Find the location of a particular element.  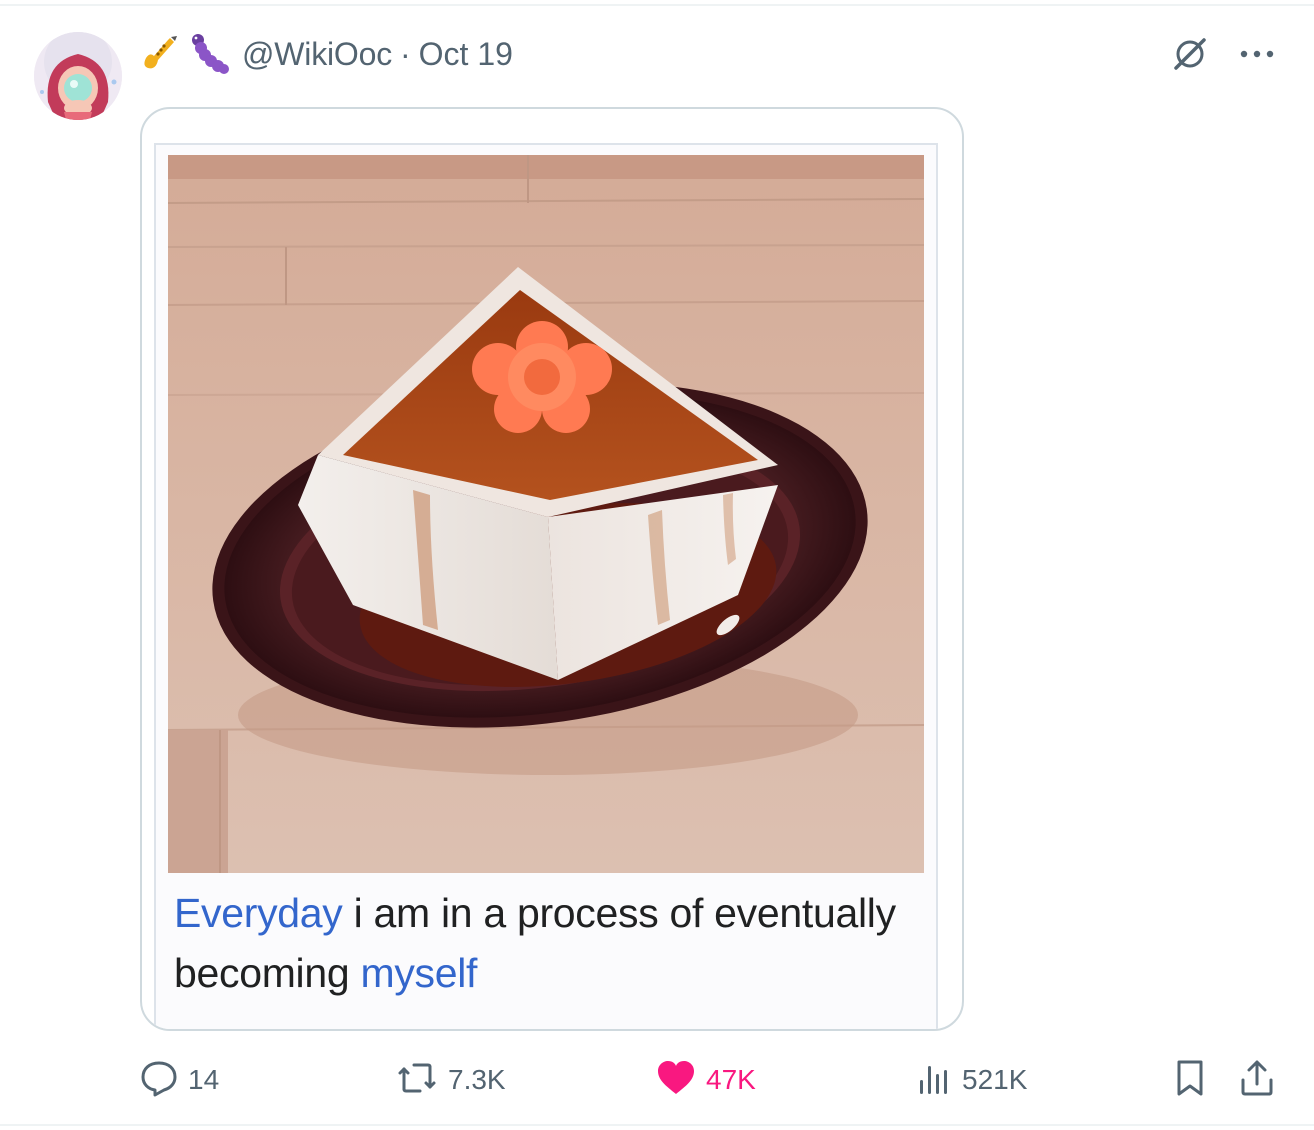

share-icon is located at coordinates (1257, 1080).